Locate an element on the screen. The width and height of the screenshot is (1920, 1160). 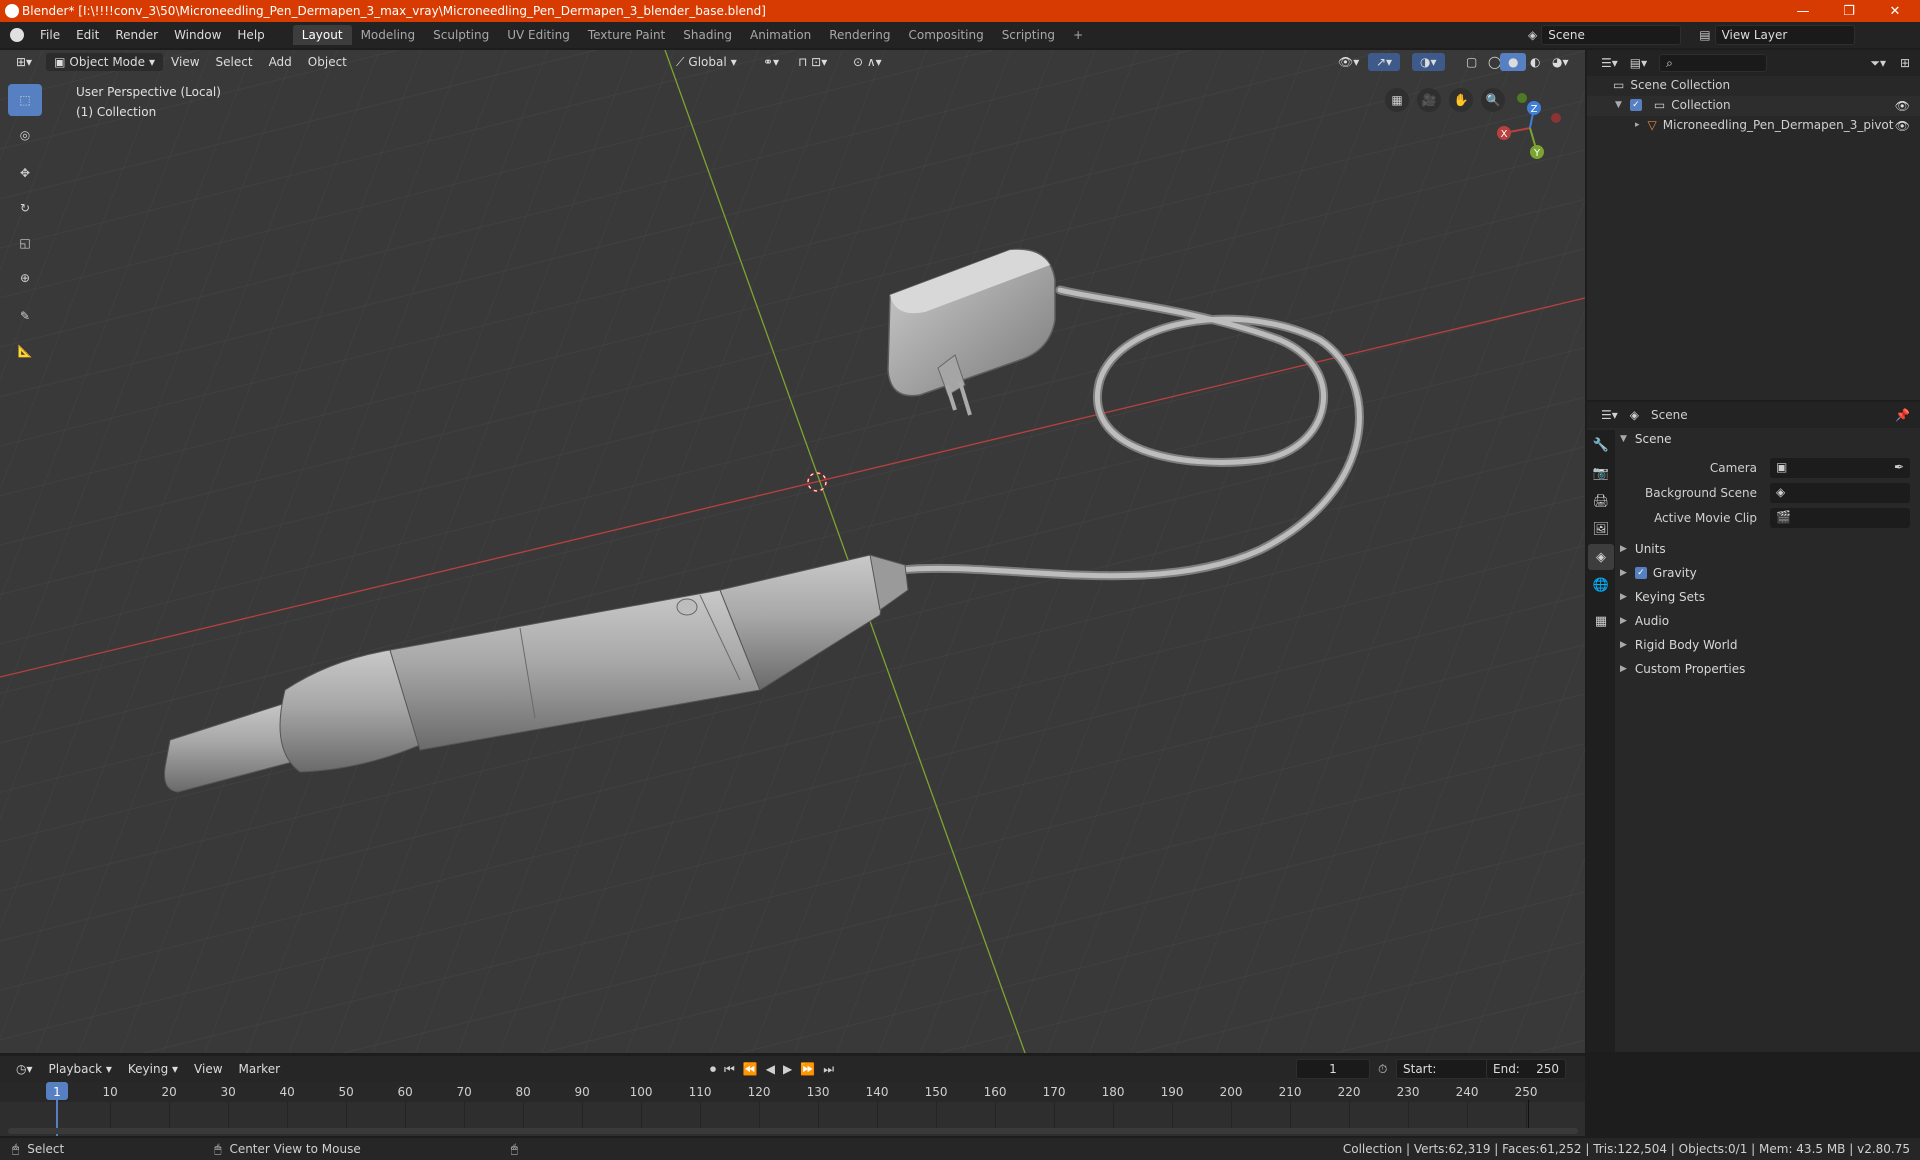
outliner-row-collection: ▼ ✓ ▭ Collection is located at coordinates (1673, 105).